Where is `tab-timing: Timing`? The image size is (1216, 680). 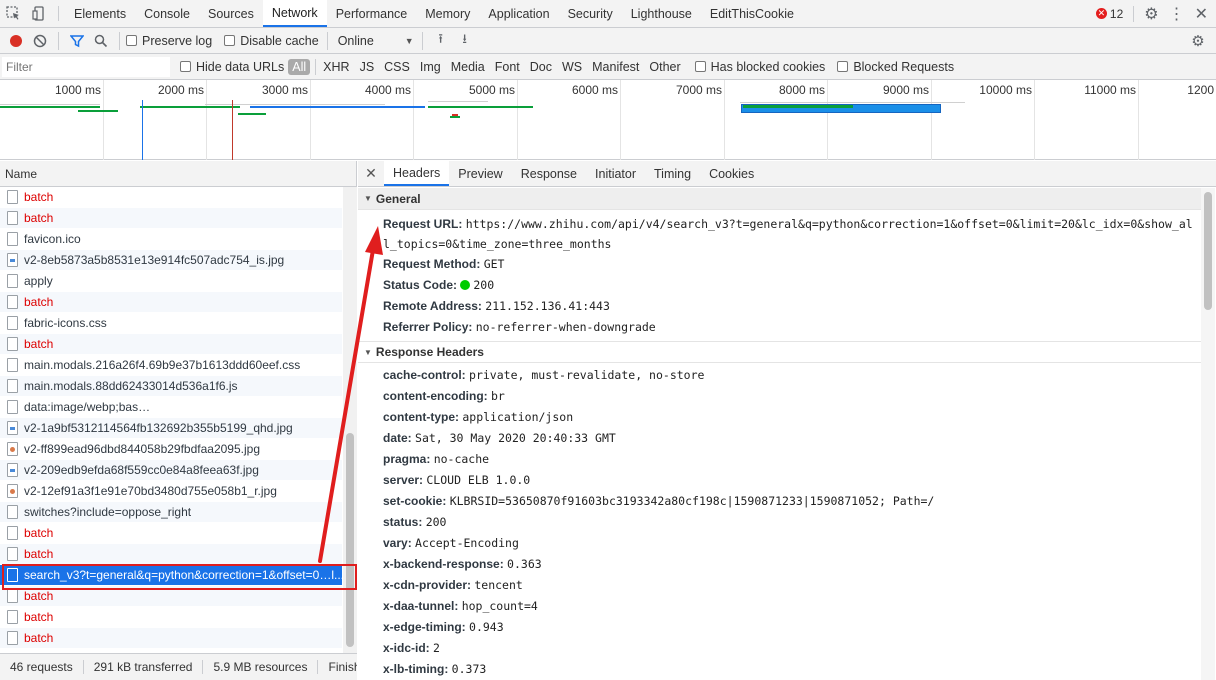 tab-timing: Timing is located at coordinates (672, 173).